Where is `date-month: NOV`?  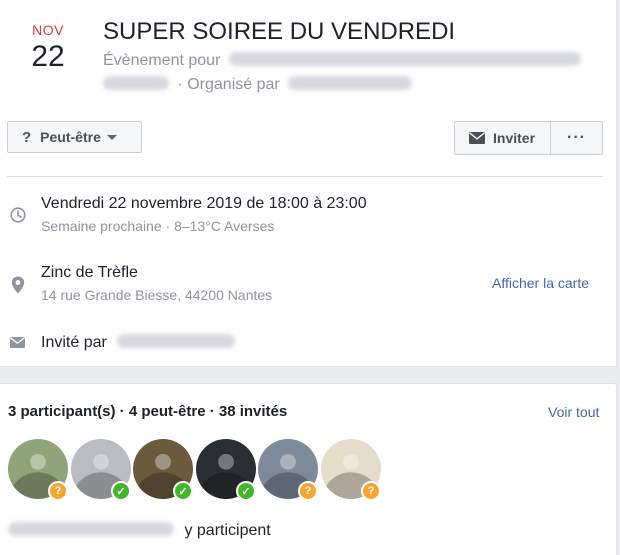
date-month: NOV is located at coordinates (48, 30).